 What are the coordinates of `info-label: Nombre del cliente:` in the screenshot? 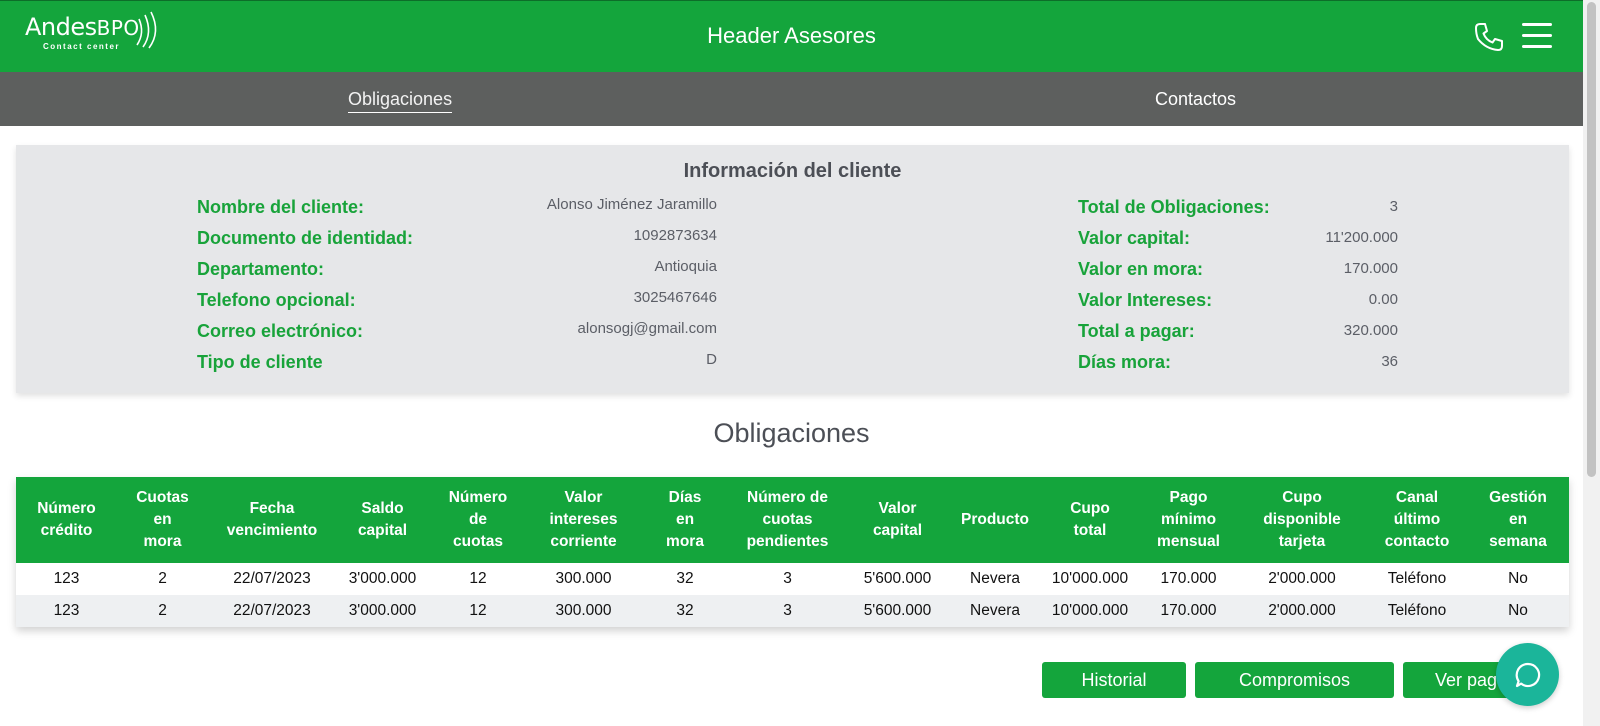 It's located at (281, 207).